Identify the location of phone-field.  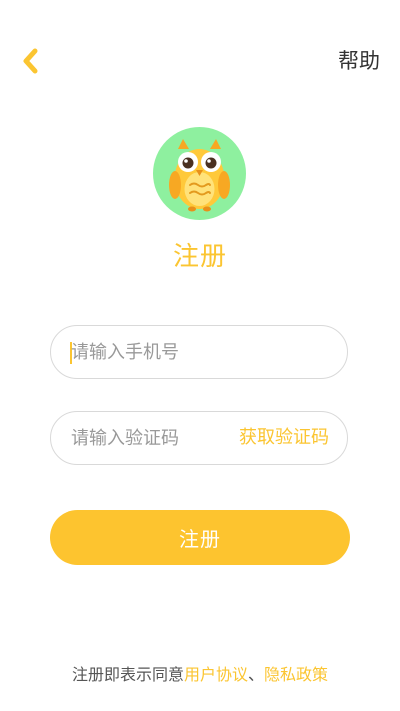
(199, 352).